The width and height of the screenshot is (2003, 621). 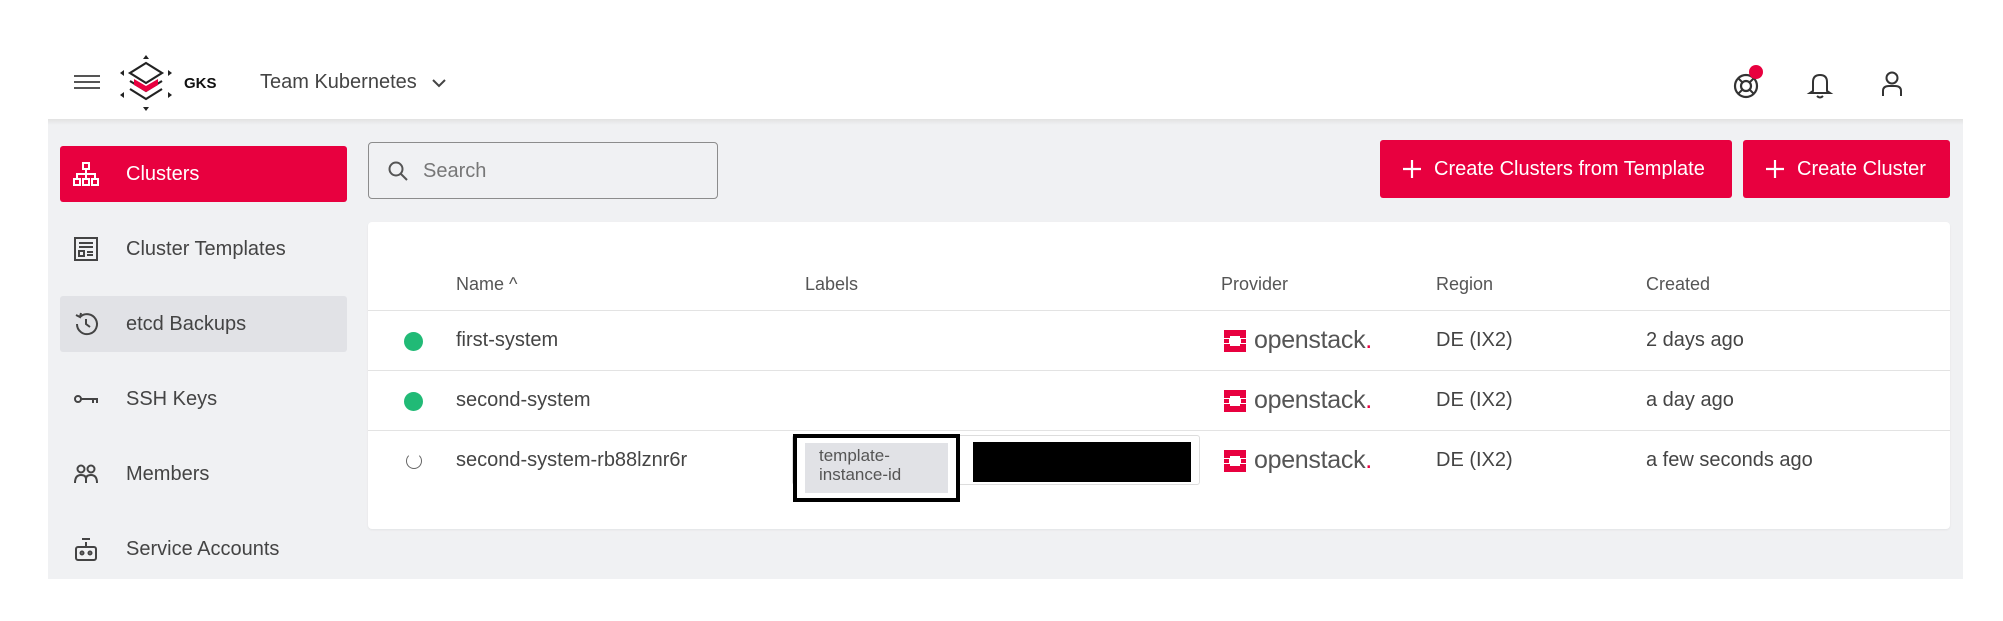 I want to click on sidebar-item-label: Members, so click(x=168, y=473).